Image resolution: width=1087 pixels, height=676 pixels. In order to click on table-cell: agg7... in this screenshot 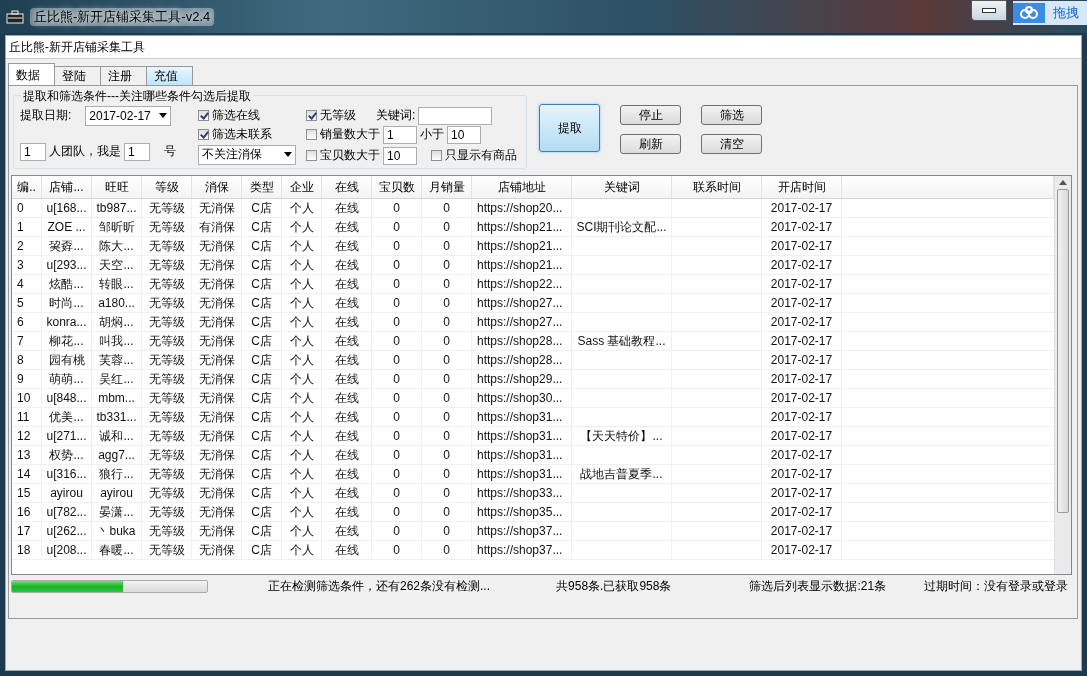, I will do `click(116, 455)`.